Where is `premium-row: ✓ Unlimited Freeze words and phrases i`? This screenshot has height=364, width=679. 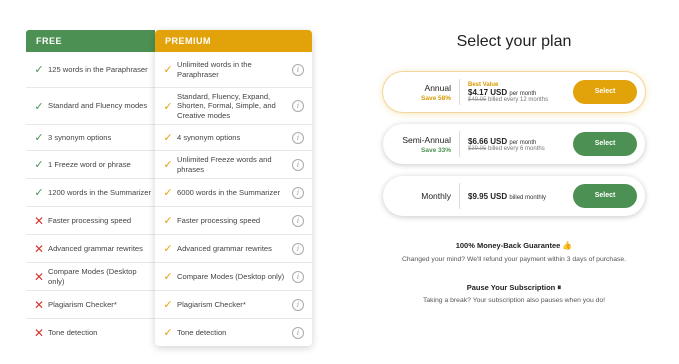
premium-row: ✓ Unlimited Freeze words and phrases i is located at coordinates (233, 165).